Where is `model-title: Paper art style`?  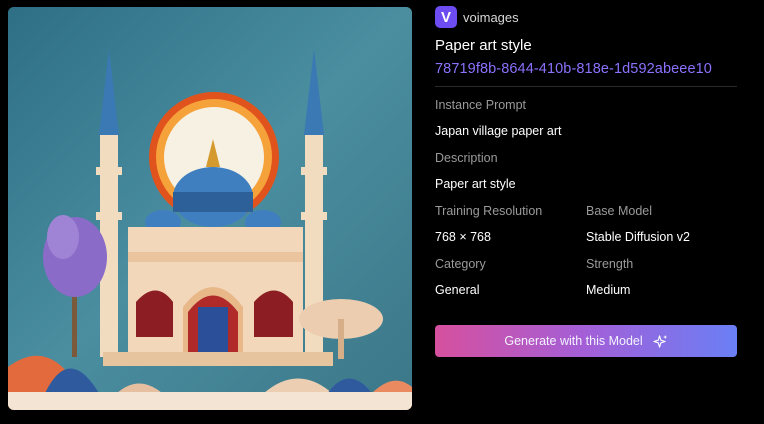 model-title: Paper art style is located at coordinates (483, 45).